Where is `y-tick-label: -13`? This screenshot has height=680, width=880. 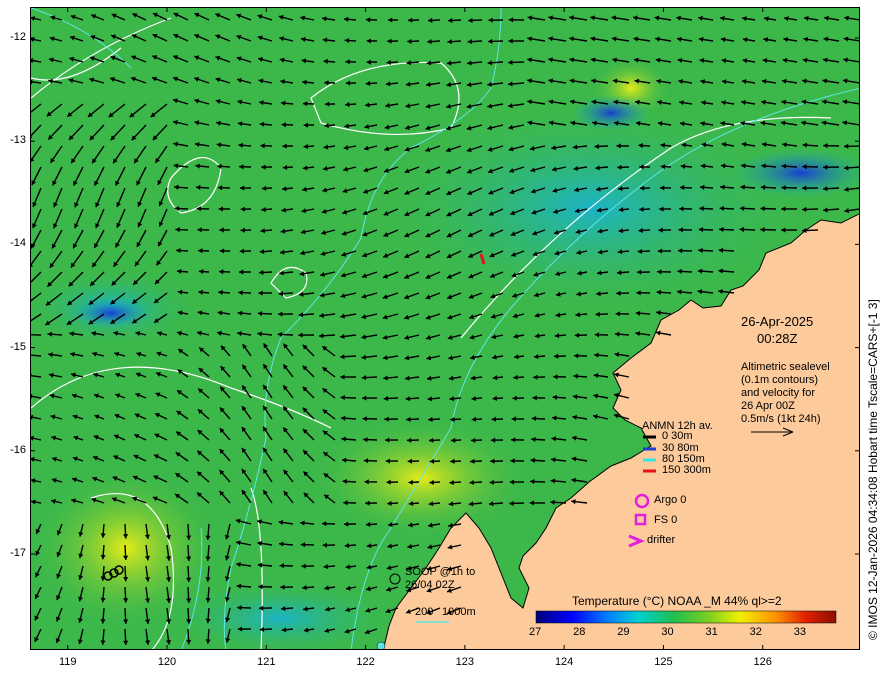 y-tick-label: -13 is located at coordinates (18, 140).